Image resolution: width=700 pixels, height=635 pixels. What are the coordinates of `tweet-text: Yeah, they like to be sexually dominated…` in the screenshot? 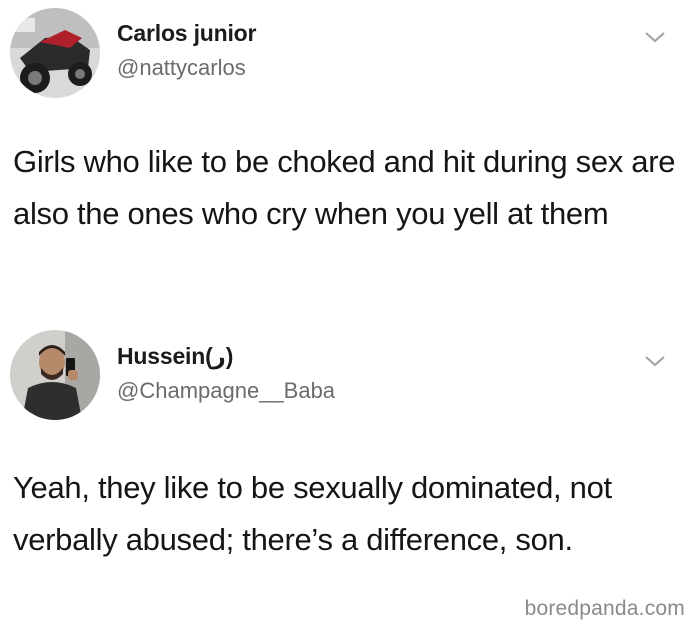 It's located at (312, 513).